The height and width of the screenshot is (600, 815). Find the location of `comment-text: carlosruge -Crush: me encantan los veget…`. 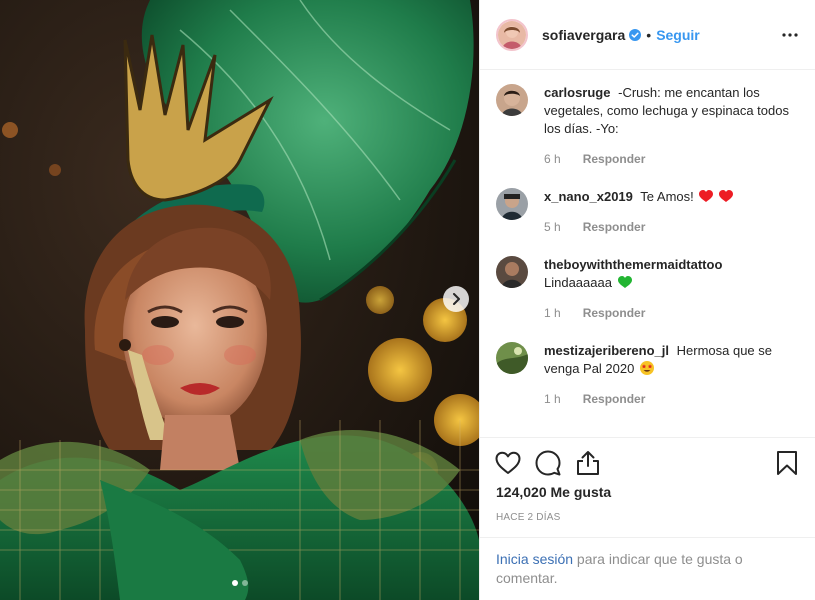

comment-text: carlosruge -Crush: me encantan los veget… is located at coordinates (671, 111).